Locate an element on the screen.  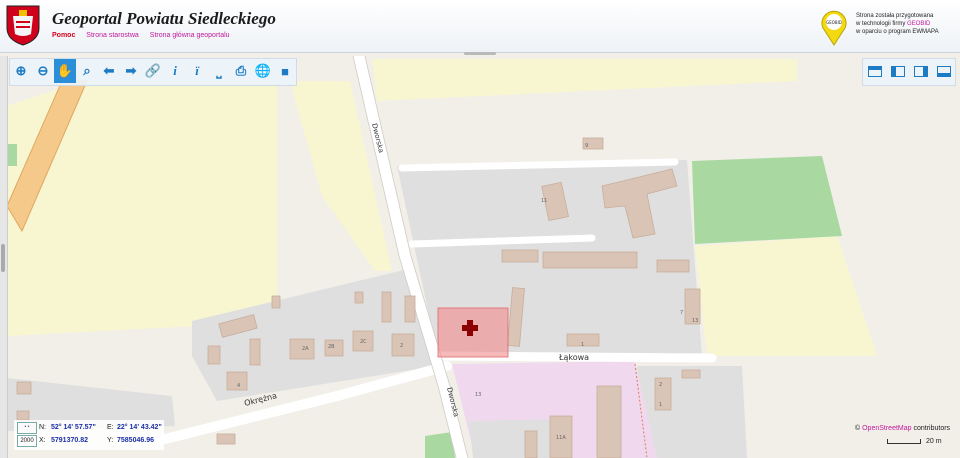
n-label: N: is located at coordinates (42, 427).